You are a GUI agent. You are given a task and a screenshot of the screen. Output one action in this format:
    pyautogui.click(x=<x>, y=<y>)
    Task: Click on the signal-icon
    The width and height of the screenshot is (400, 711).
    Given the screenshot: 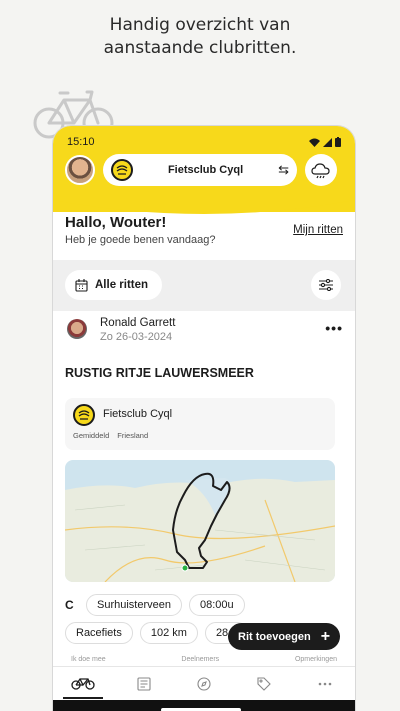 What is the action you would take?
    pyautogui.click(x=327, y=142)
    